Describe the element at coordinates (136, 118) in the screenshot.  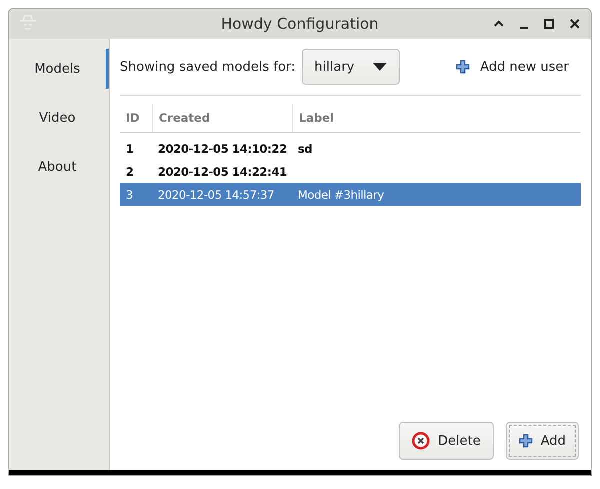
I see `column-header: ID` at that location.